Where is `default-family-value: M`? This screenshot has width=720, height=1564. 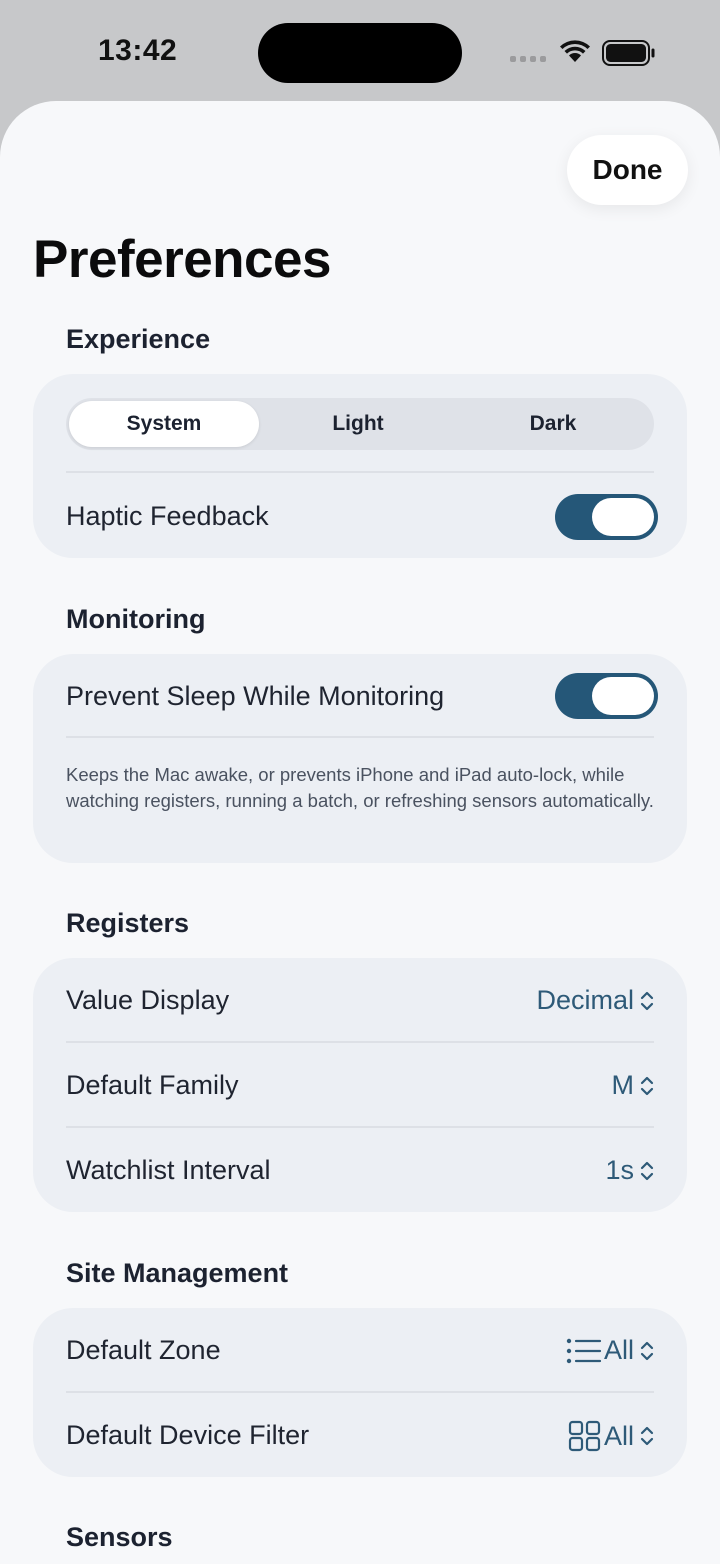
default-family-value: M is located at coordinates (623, 1085).